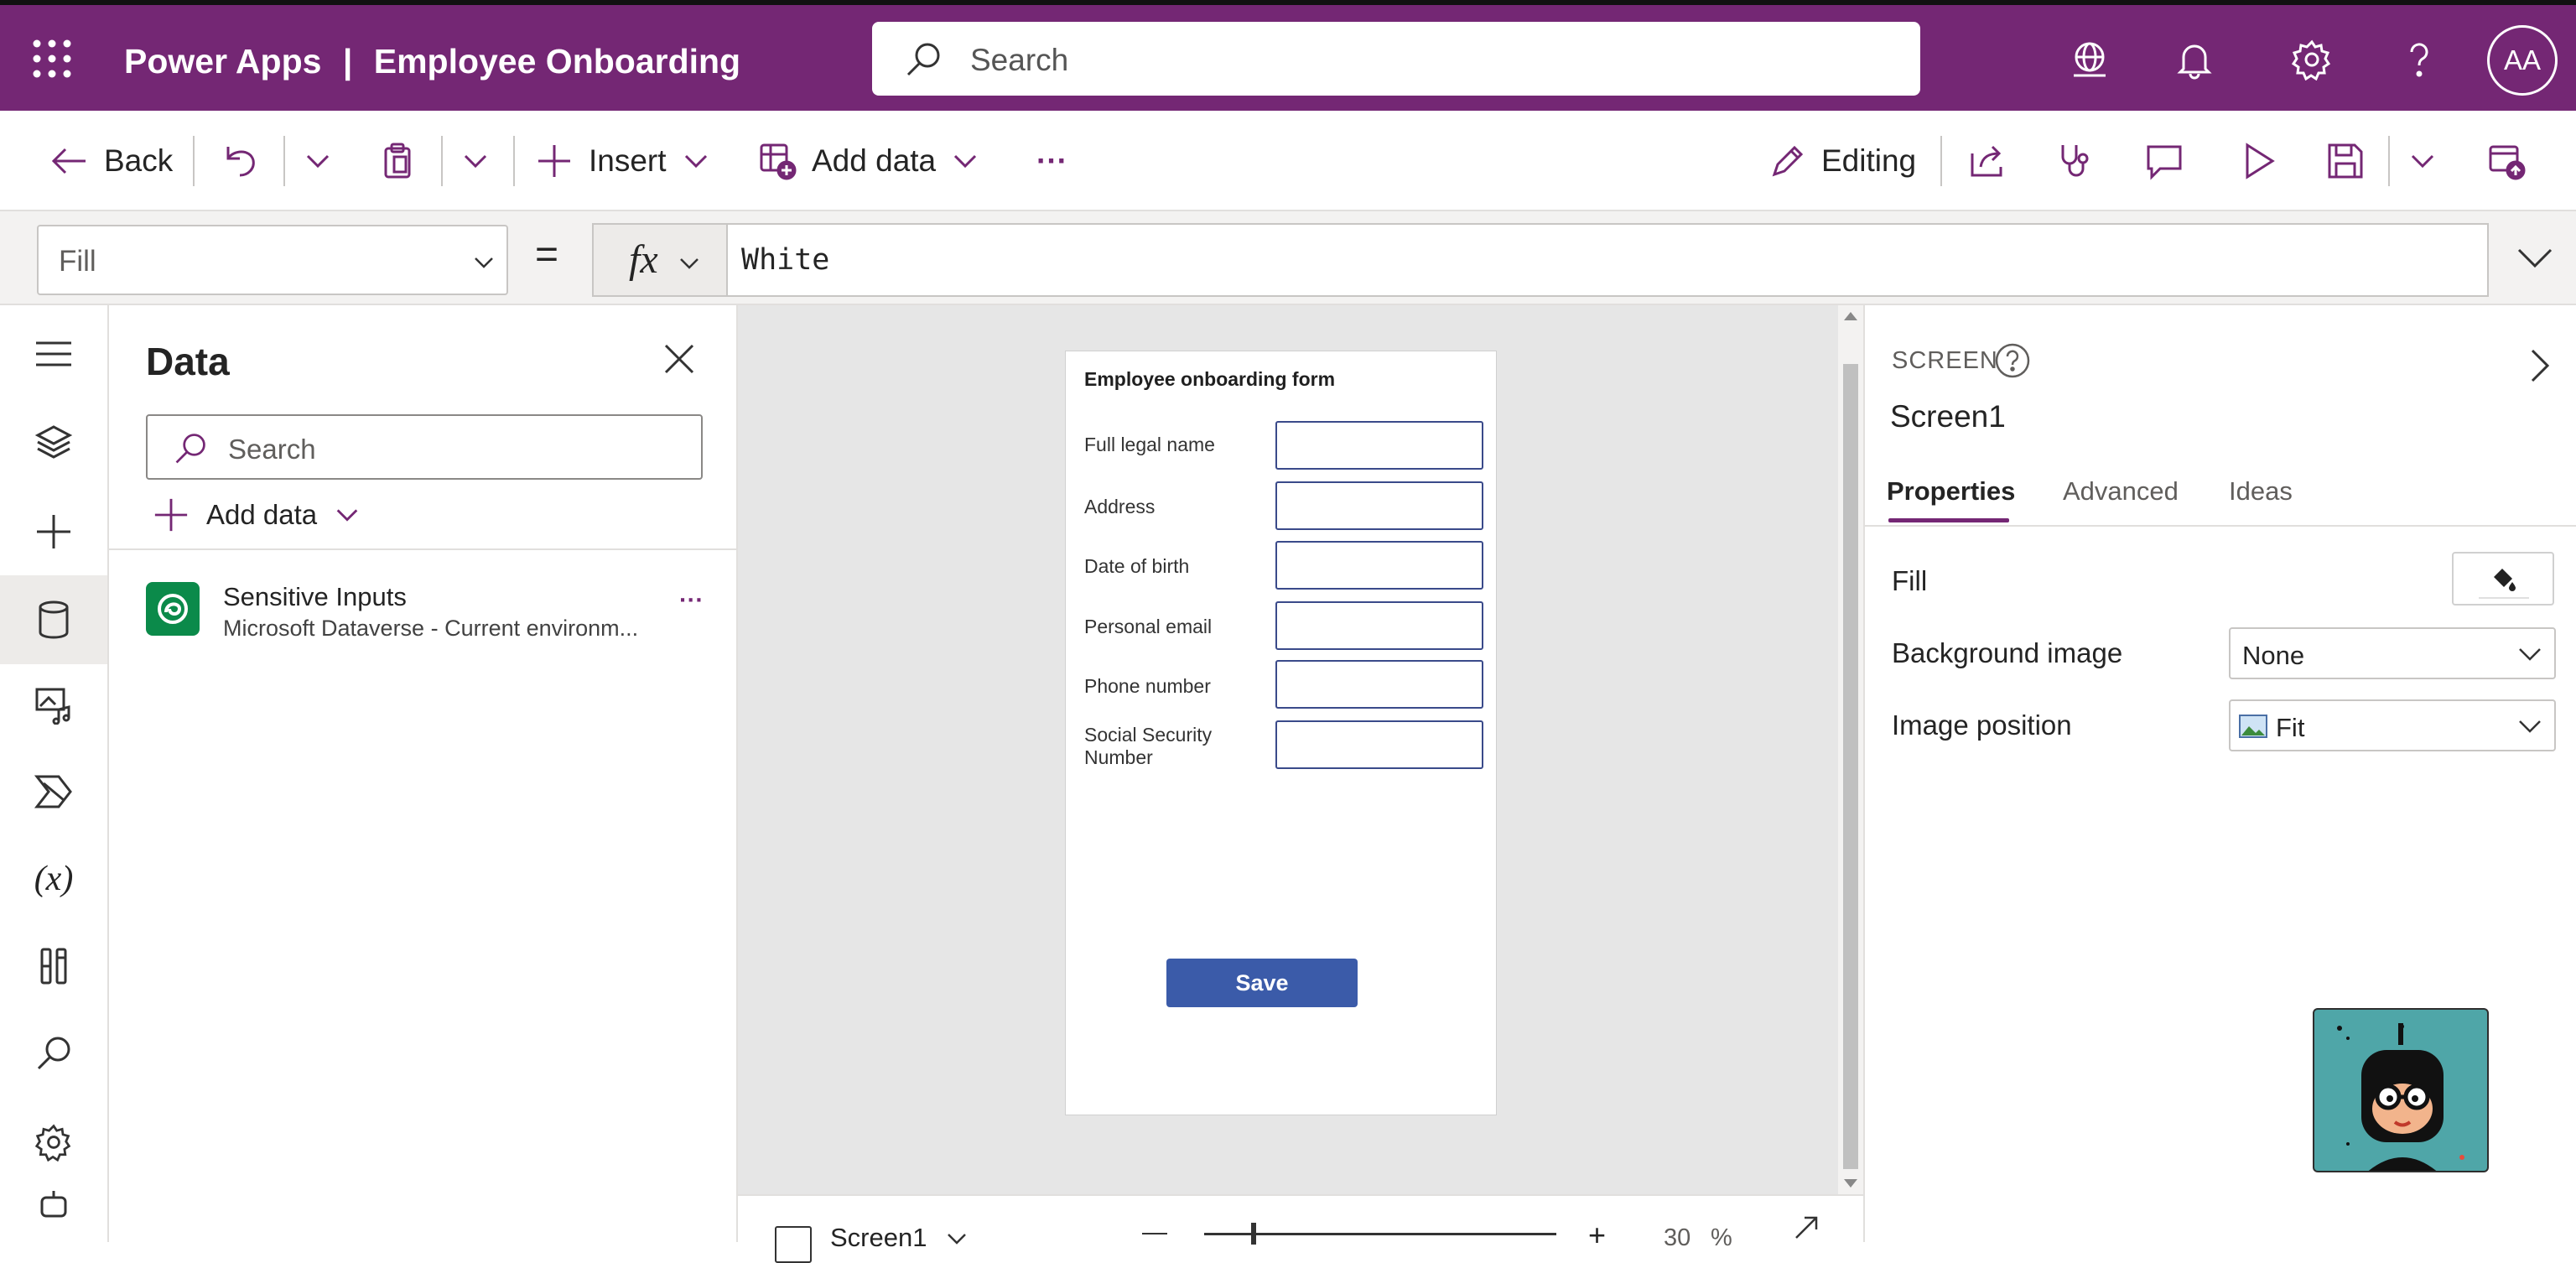  Describe the element at coordinates (52, 59) in the screenshot. I see `app-launcher-icon` at that location.